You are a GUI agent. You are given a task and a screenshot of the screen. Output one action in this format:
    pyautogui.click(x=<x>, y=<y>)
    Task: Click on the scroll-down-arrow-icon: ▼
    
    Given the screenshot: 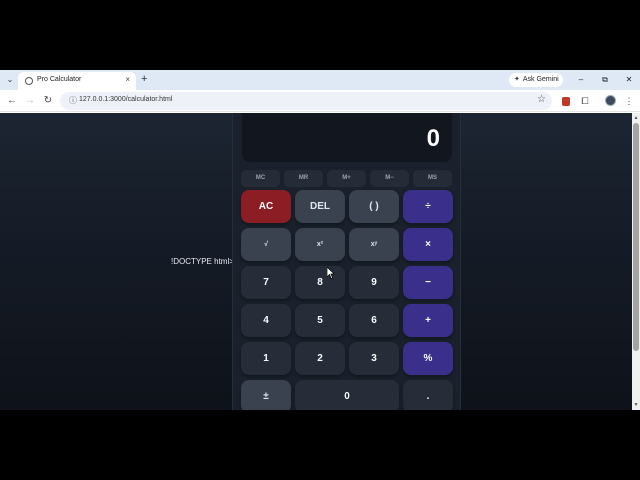 What is the action you would take?
    pyautogui.click(x=636, y=405)
    